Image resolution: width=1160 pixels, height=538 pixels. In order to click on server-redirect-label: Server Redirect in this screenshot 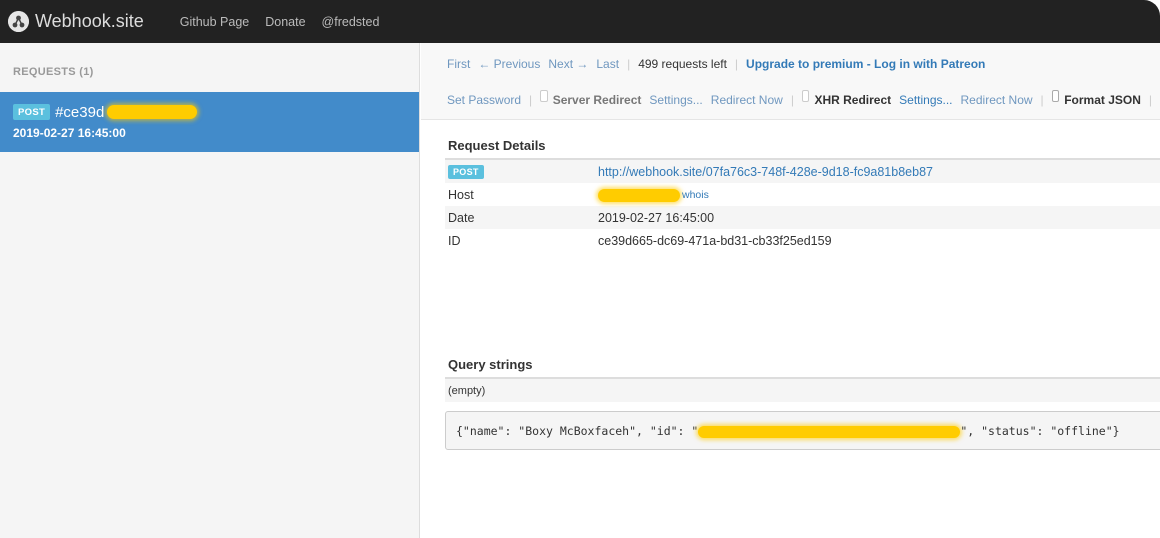, I will do `click(597, 100)`.